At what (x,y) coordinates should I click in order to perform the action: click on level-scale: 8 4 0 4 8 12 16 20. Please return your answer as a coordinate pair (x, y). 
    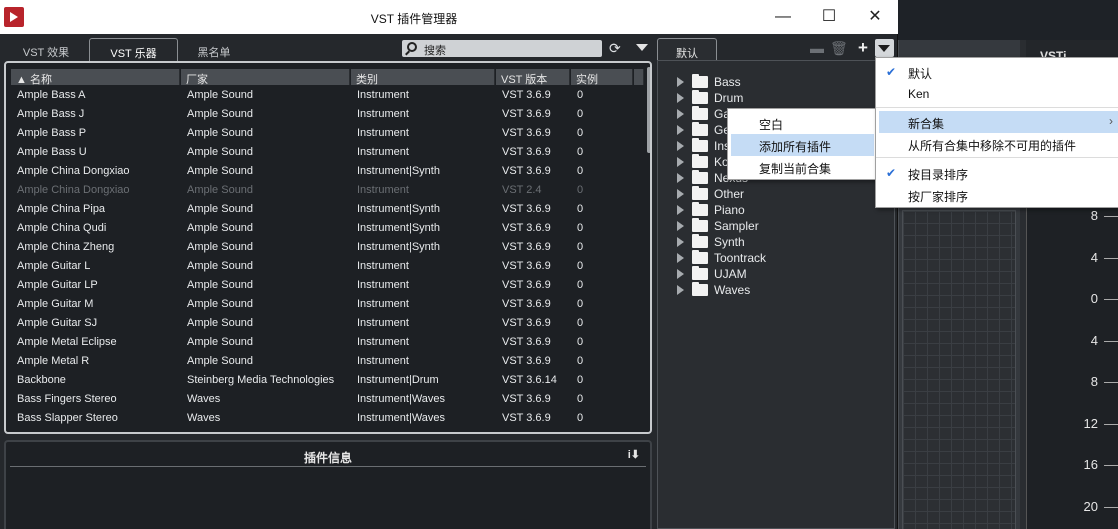
    Looking at the image, I should click on (1072, 367).